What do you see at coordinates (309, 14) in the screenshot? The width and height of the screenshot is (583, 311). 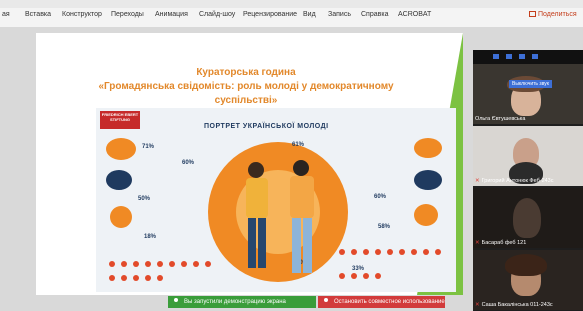 I see `tab-view: Вид` at bounding box center [309, 14].